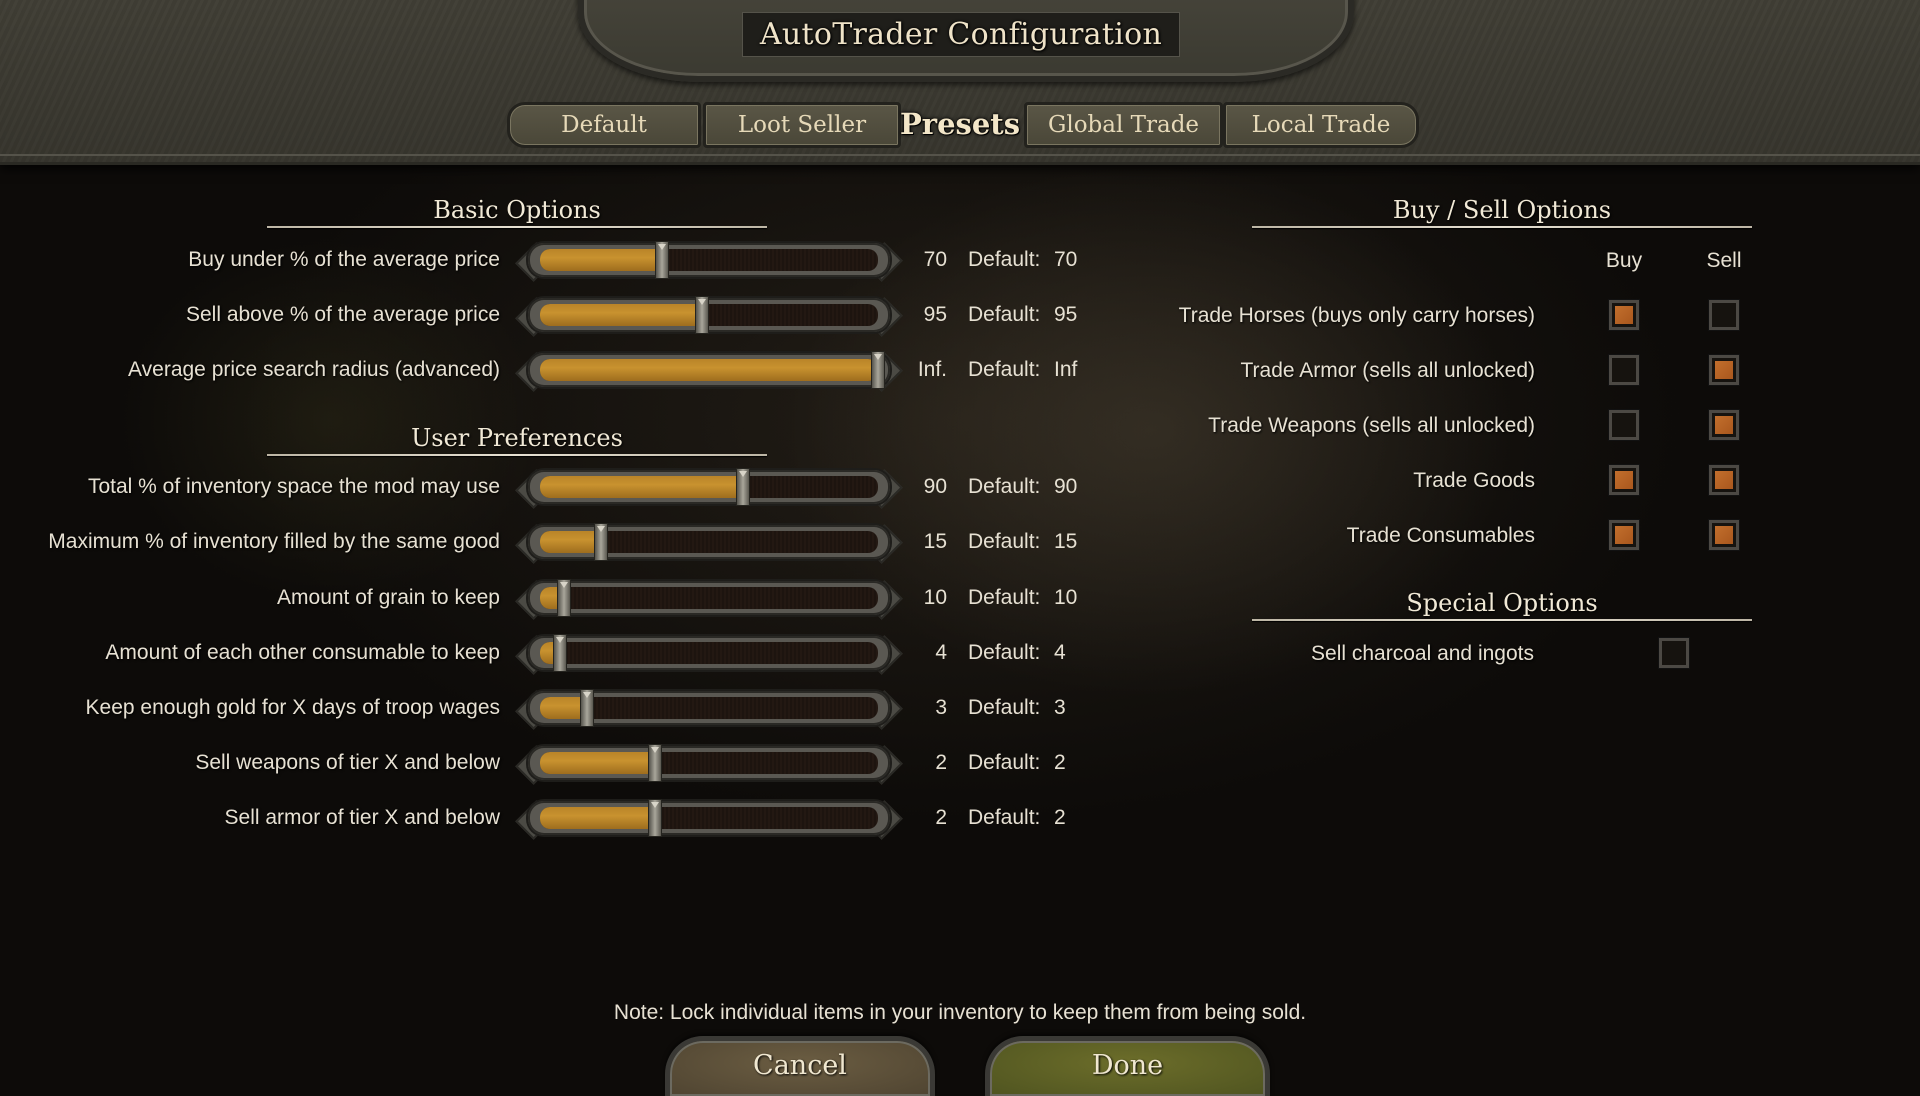  Describe the element at coordinates (1440, 535) in the screenshot. I see `trade-option-label: Trade Consumables` at that location.